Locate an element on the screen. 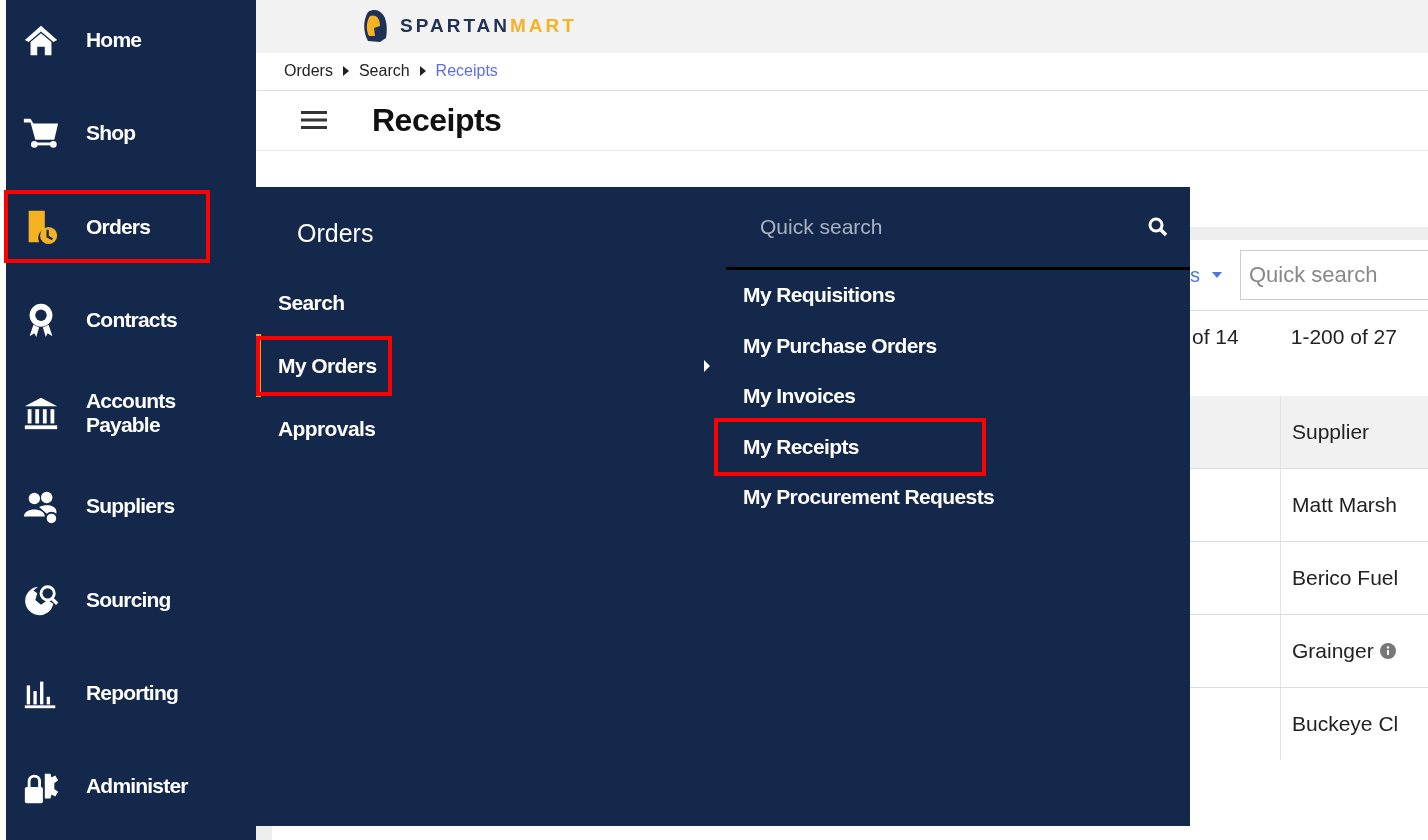 The width and height of the screenshot is (1428, 840). table-cell: Grainger is located at coordinates (1333, 651).